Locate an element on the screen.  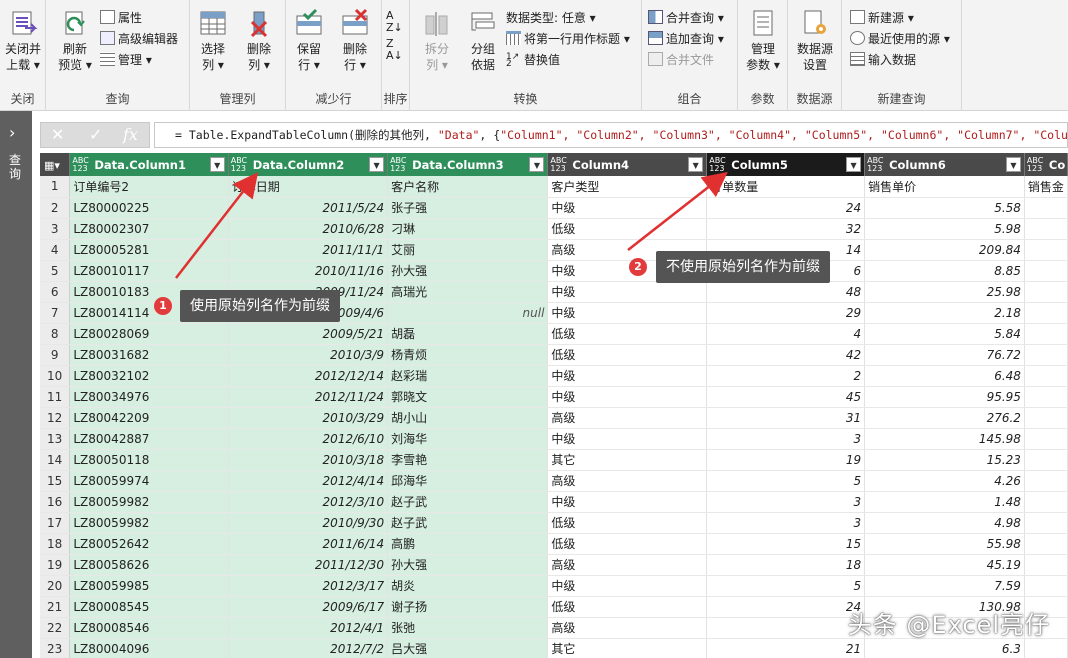
table-cell: LZ80032102 is located at coordinates (149, 376).